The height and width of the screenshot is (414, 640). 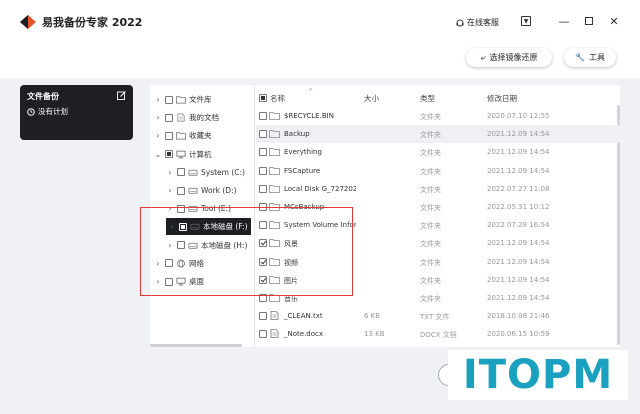 I want to click on file-date: 2022.07.27 11:08, so click(x=518, y=188).